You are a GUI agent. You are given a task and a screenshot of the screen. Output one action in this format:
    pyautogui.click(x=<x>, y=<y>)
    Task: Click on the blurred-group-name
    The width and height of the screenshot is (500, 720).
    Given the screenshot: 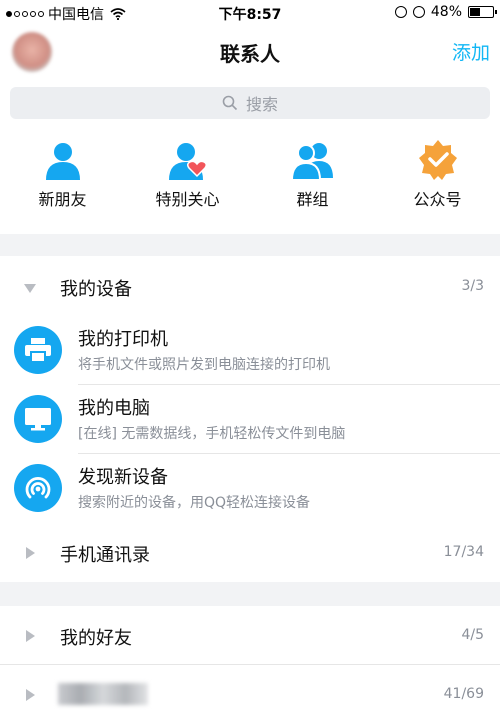 What is the action you would take?
    pyautogui.click(x=103, y=694)
    